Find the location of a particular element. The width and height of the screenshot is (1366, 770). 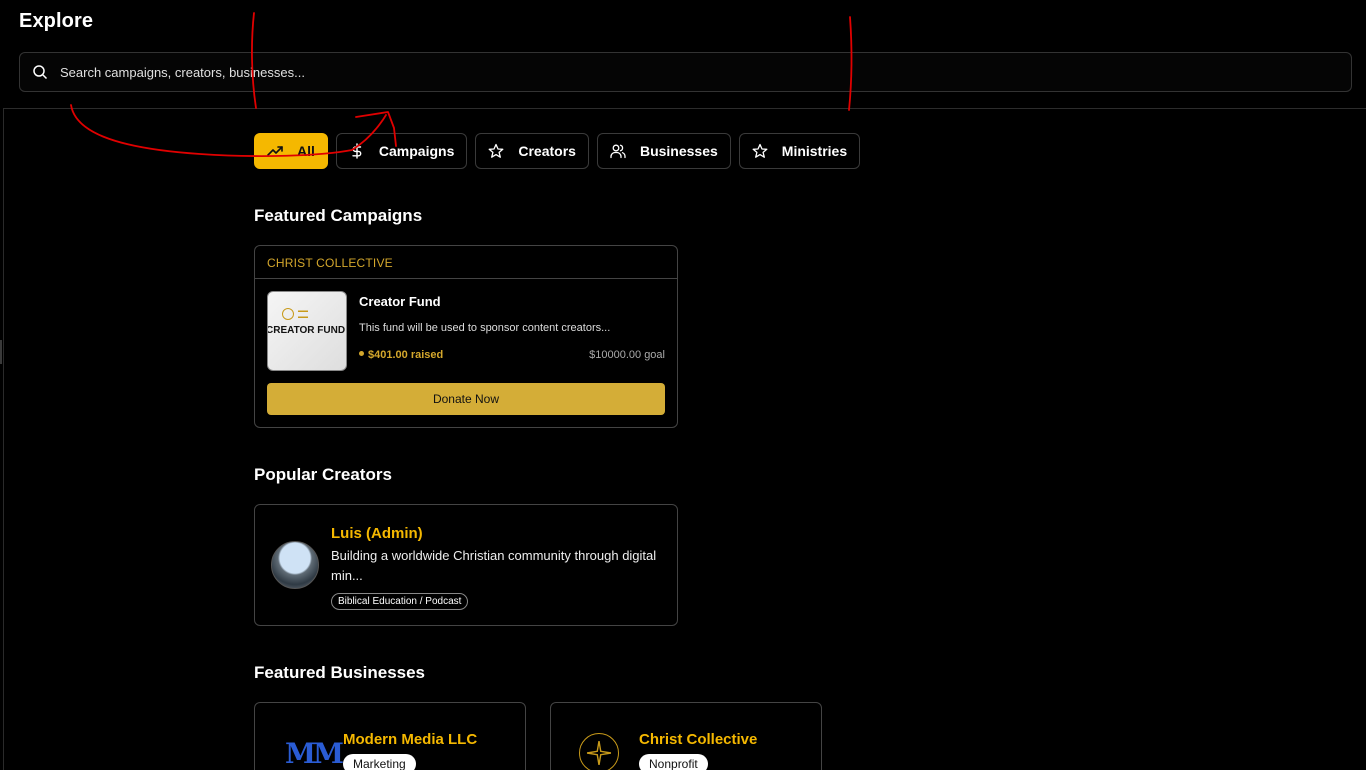

modern-media-logo: MM is located at coordinates (314, 753).